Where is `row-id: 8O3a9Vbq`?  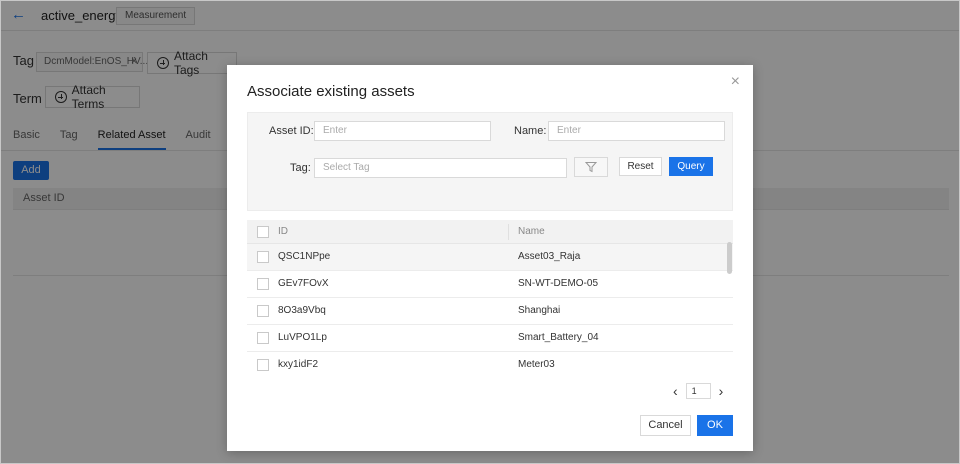
row-id: 8O3a9Vbq is located at coordinates (302, 310).